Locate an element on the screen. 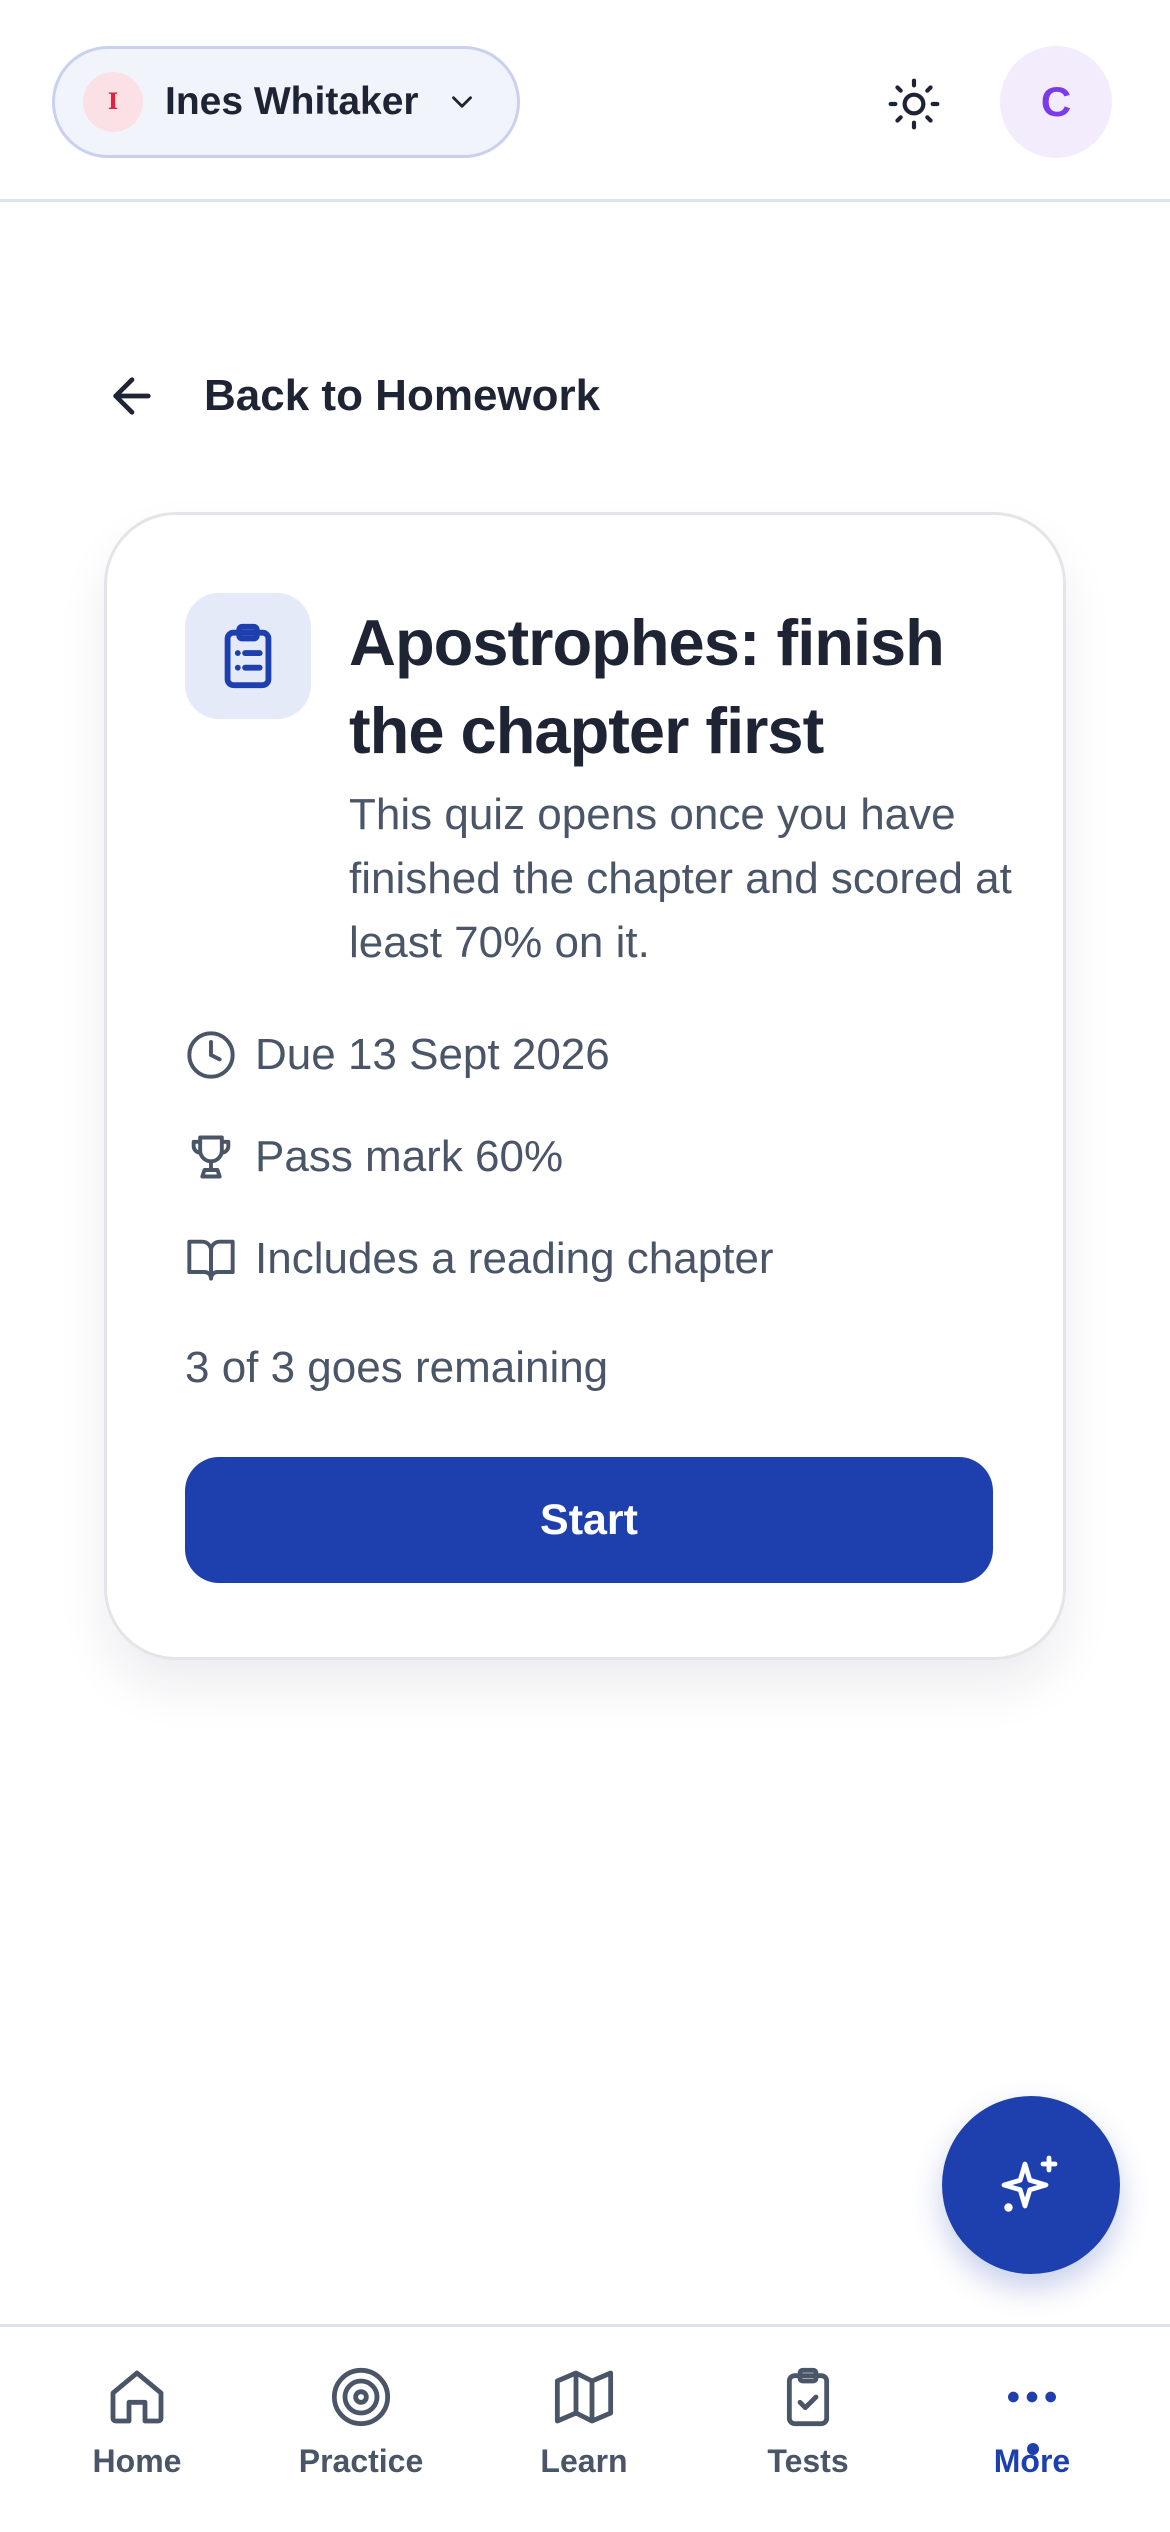 This screenshot has height=2532, width=1170. pass-mark-row: Pass mark 60% is located at coordinates (374, 1157).